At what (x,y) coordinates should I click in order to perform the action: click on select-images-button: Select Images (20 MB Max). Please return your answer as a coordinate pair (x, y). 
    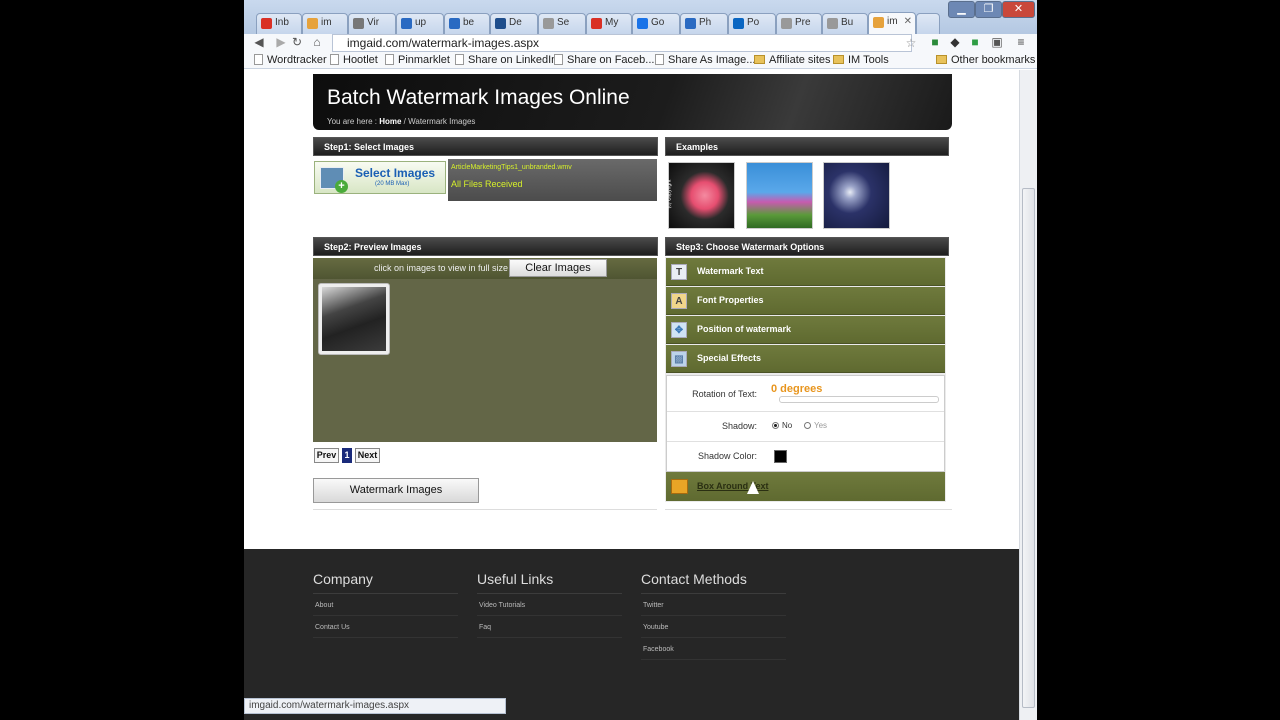
    Looking at the image, I should click on (380, 177).